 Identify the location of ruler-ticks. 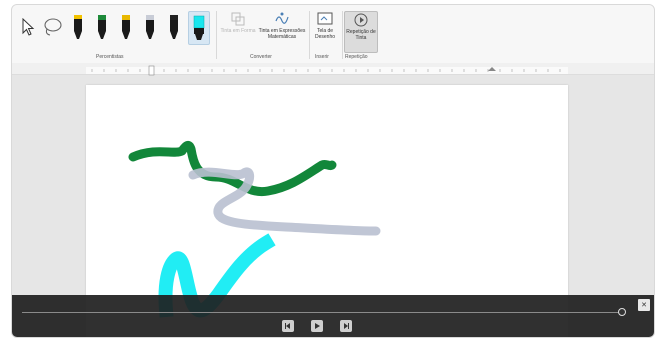
(327, 70).